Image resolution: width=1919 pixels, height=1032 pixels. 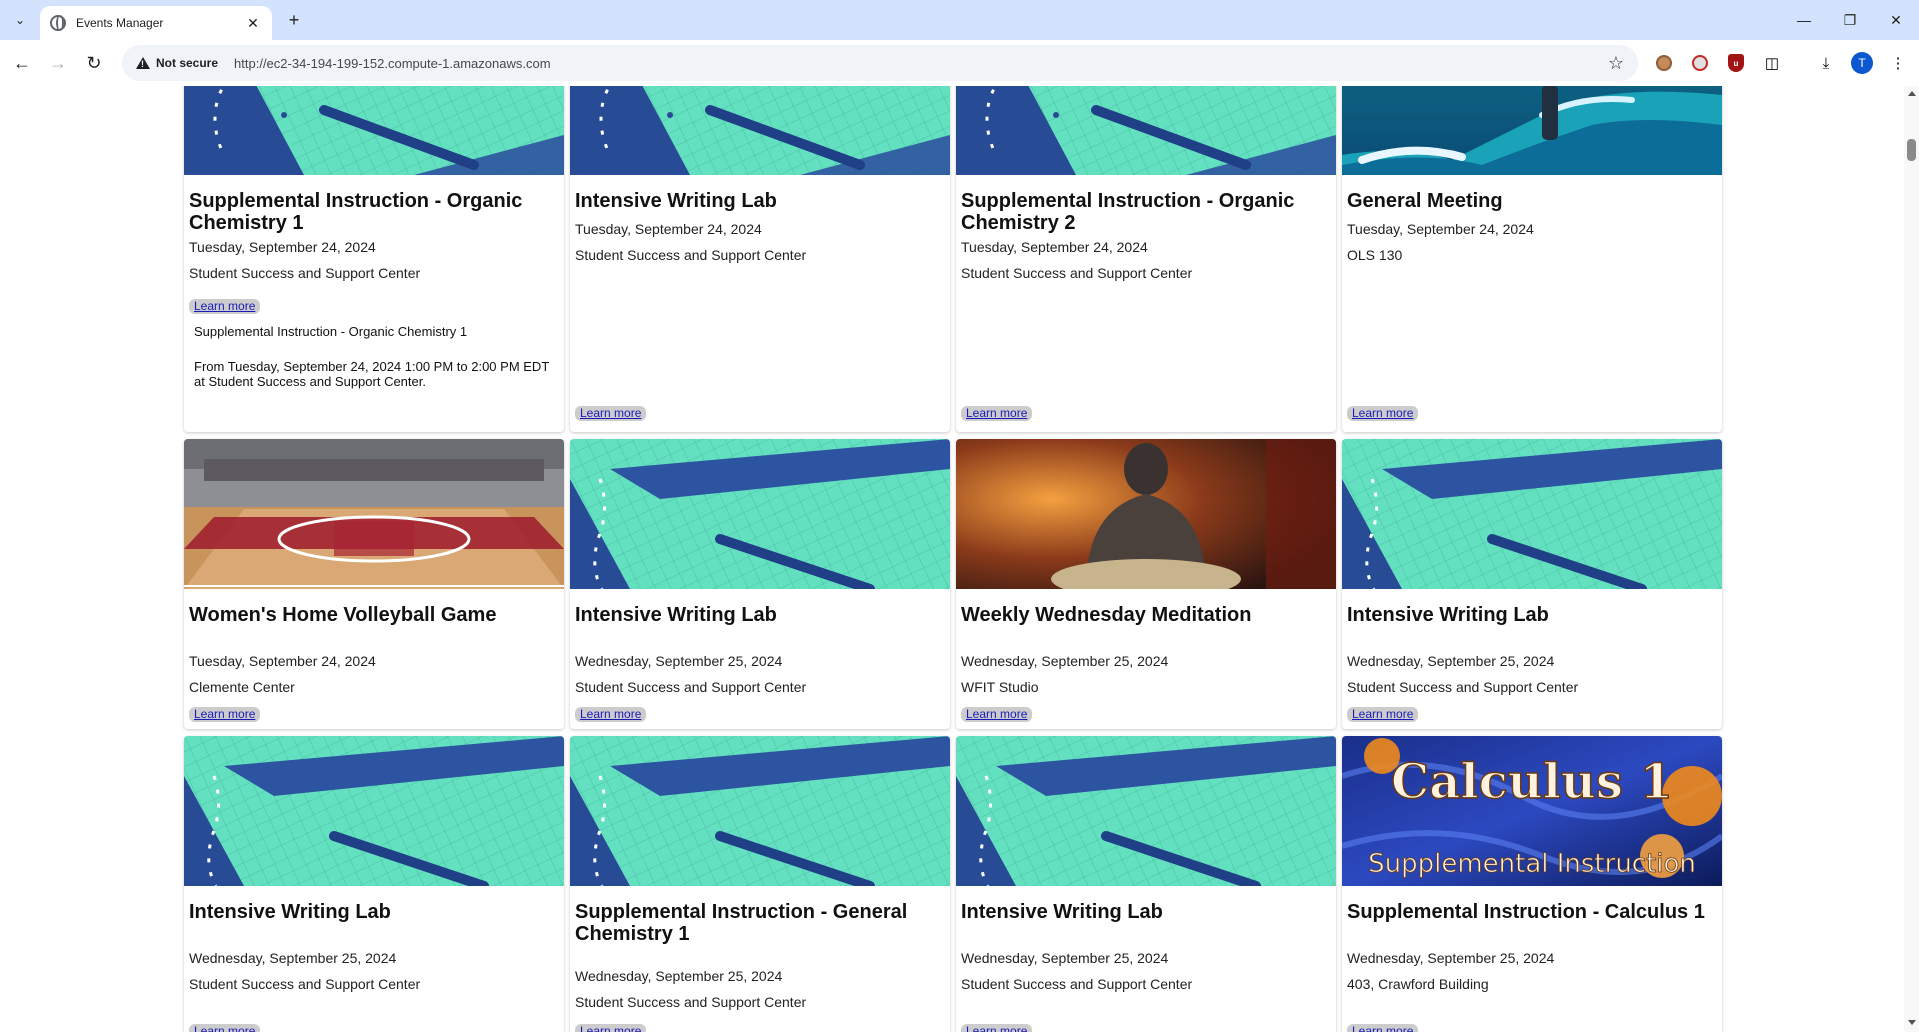 I want to click on red-extension-button, so click(x=1700, y=63).